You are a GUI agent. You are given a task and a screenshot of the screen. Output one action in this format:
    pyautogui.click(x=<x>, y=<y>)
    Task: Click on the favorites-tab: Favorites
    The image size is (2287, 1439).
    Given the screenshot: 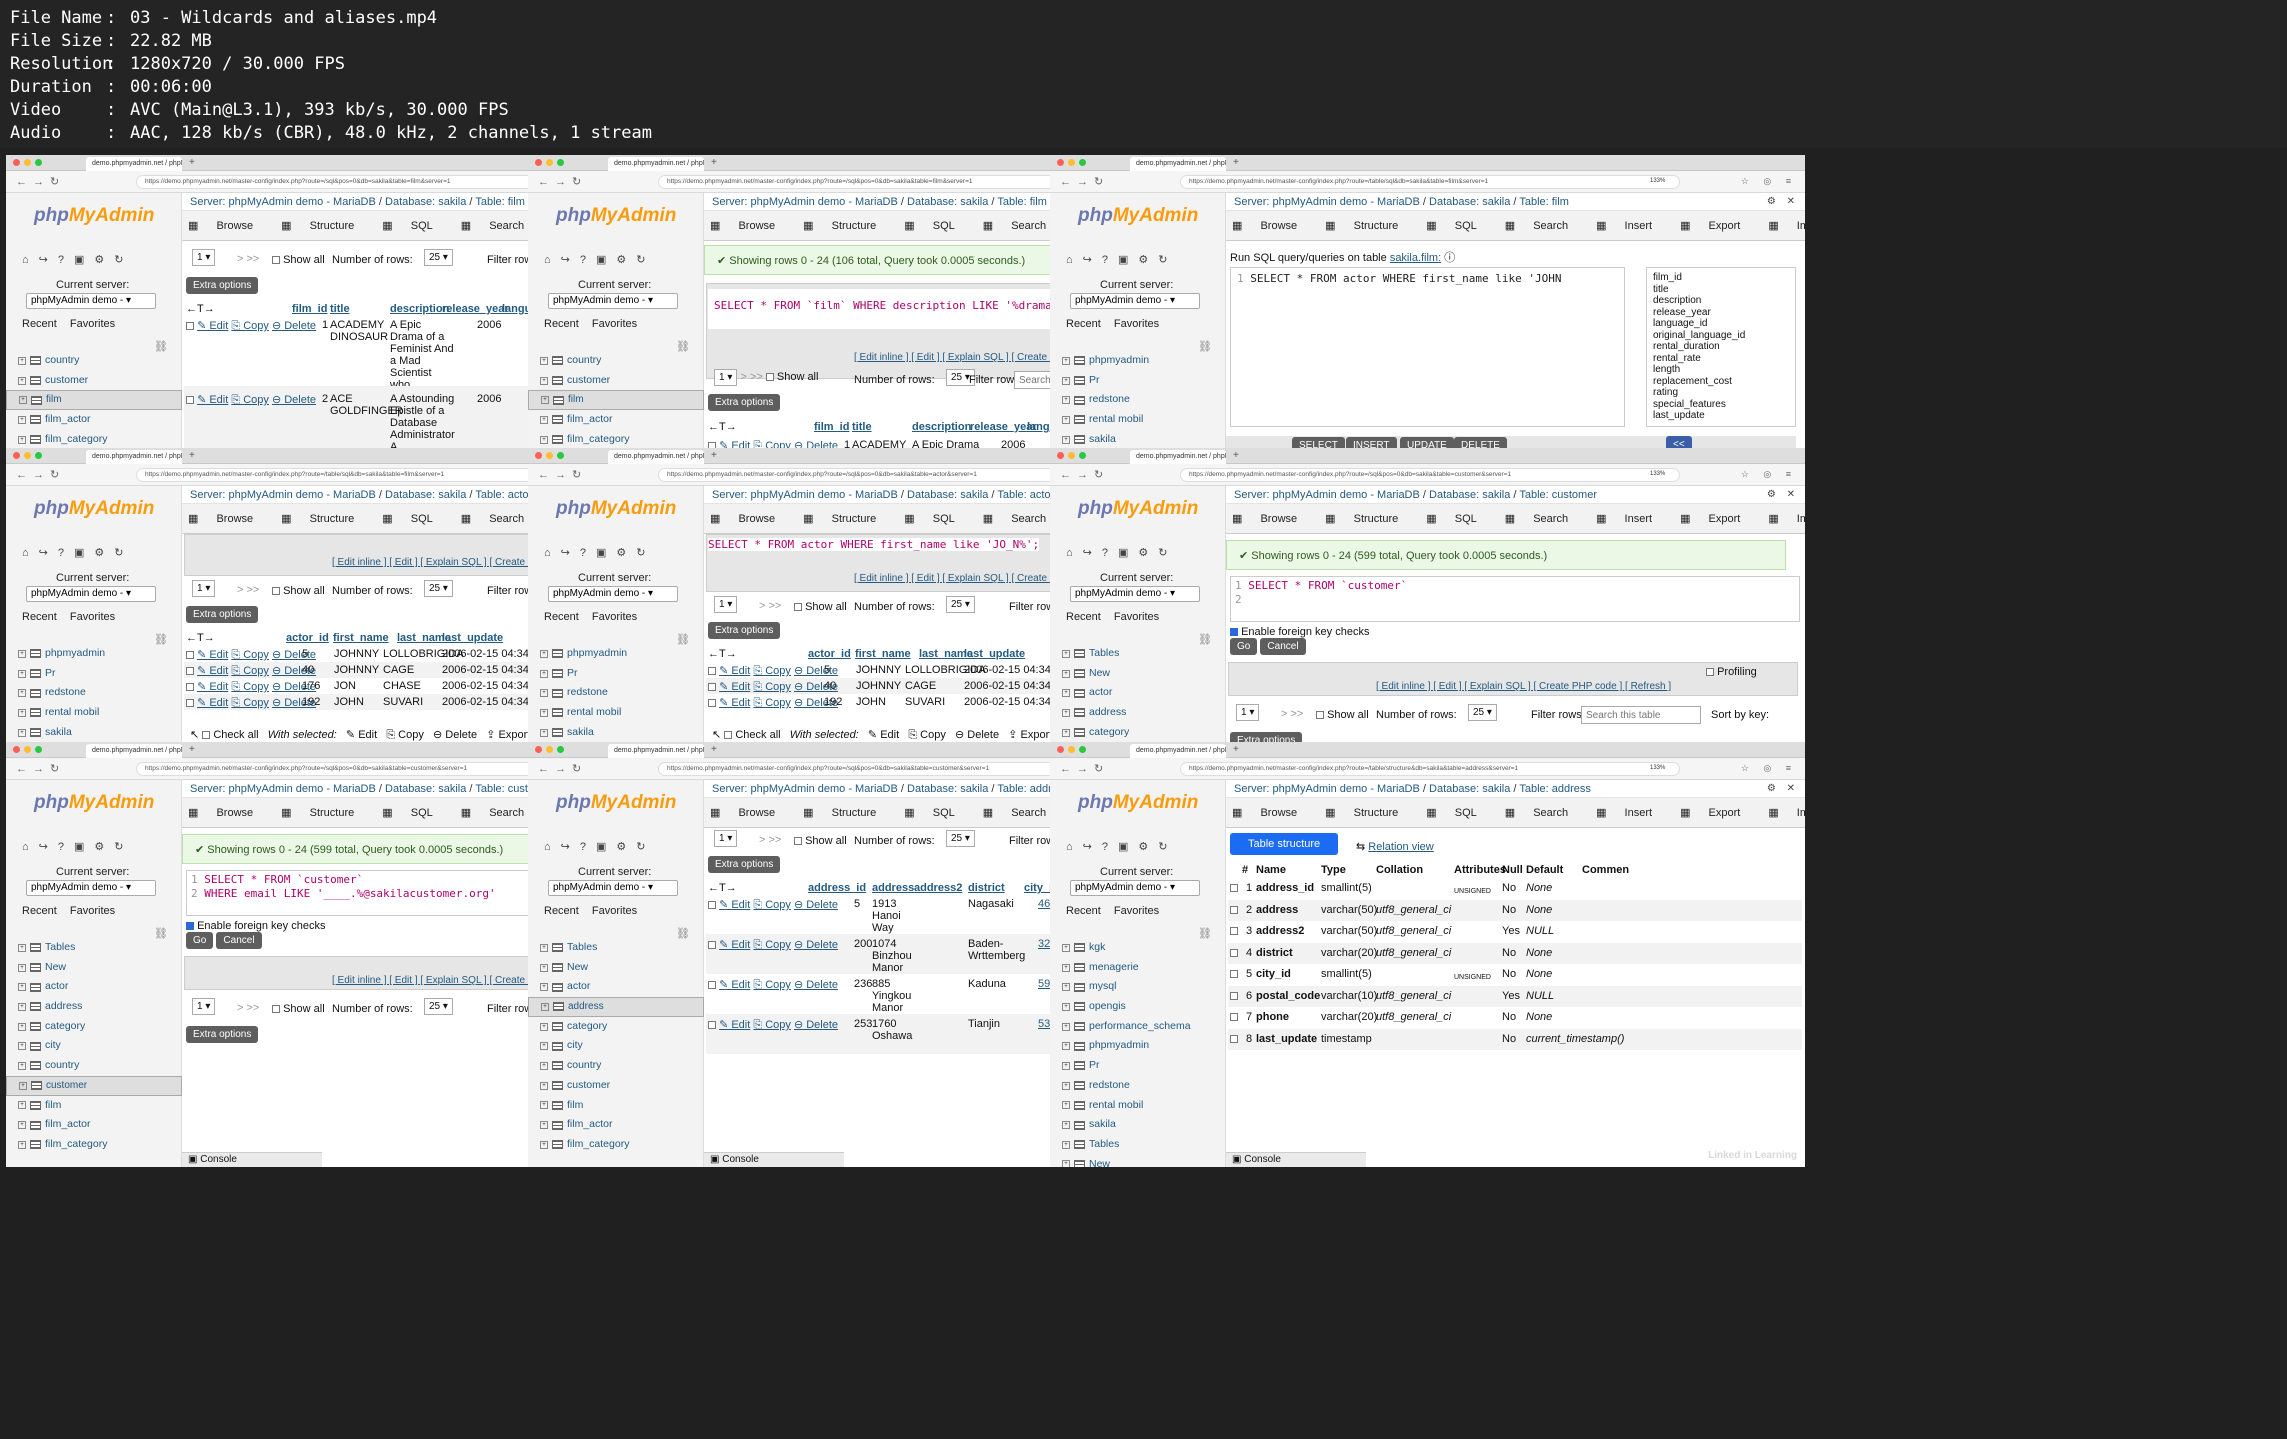 What is the action you would take?
    pyautogui.click(x=1136, y=324)
    